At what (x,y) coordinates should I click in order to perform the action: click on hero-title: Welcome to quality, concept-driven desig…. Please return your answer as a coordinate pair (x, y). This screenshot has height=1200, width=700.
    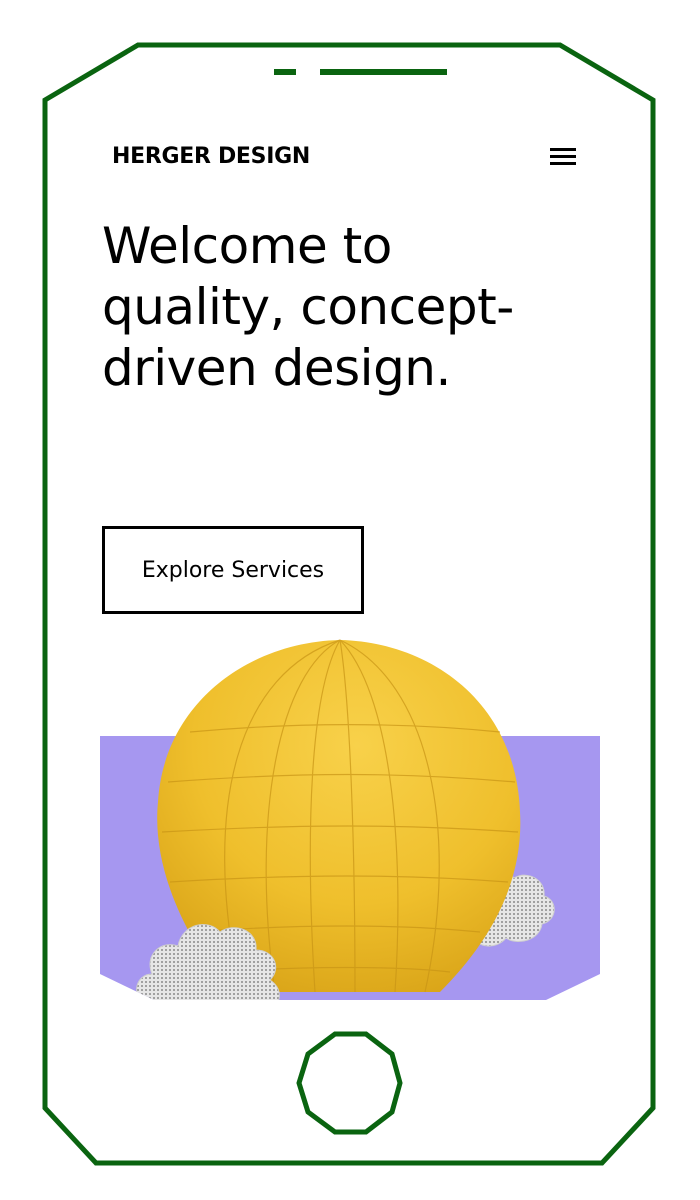
    Looking at the image, I should click on (308, 307).